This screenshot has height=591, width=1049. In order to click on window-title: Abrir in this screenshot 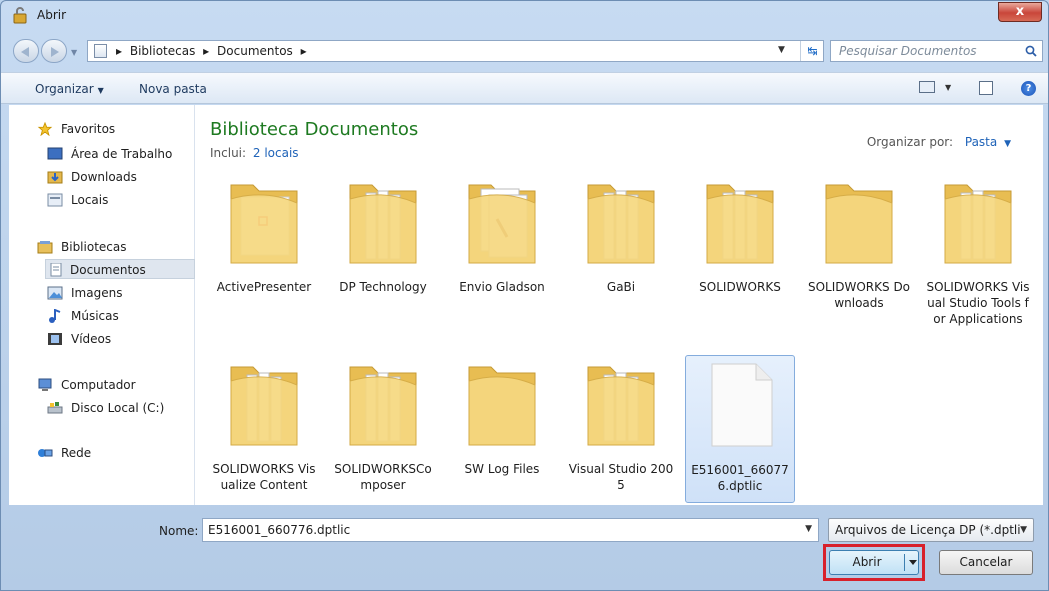, I will do `click(52, 15)`.